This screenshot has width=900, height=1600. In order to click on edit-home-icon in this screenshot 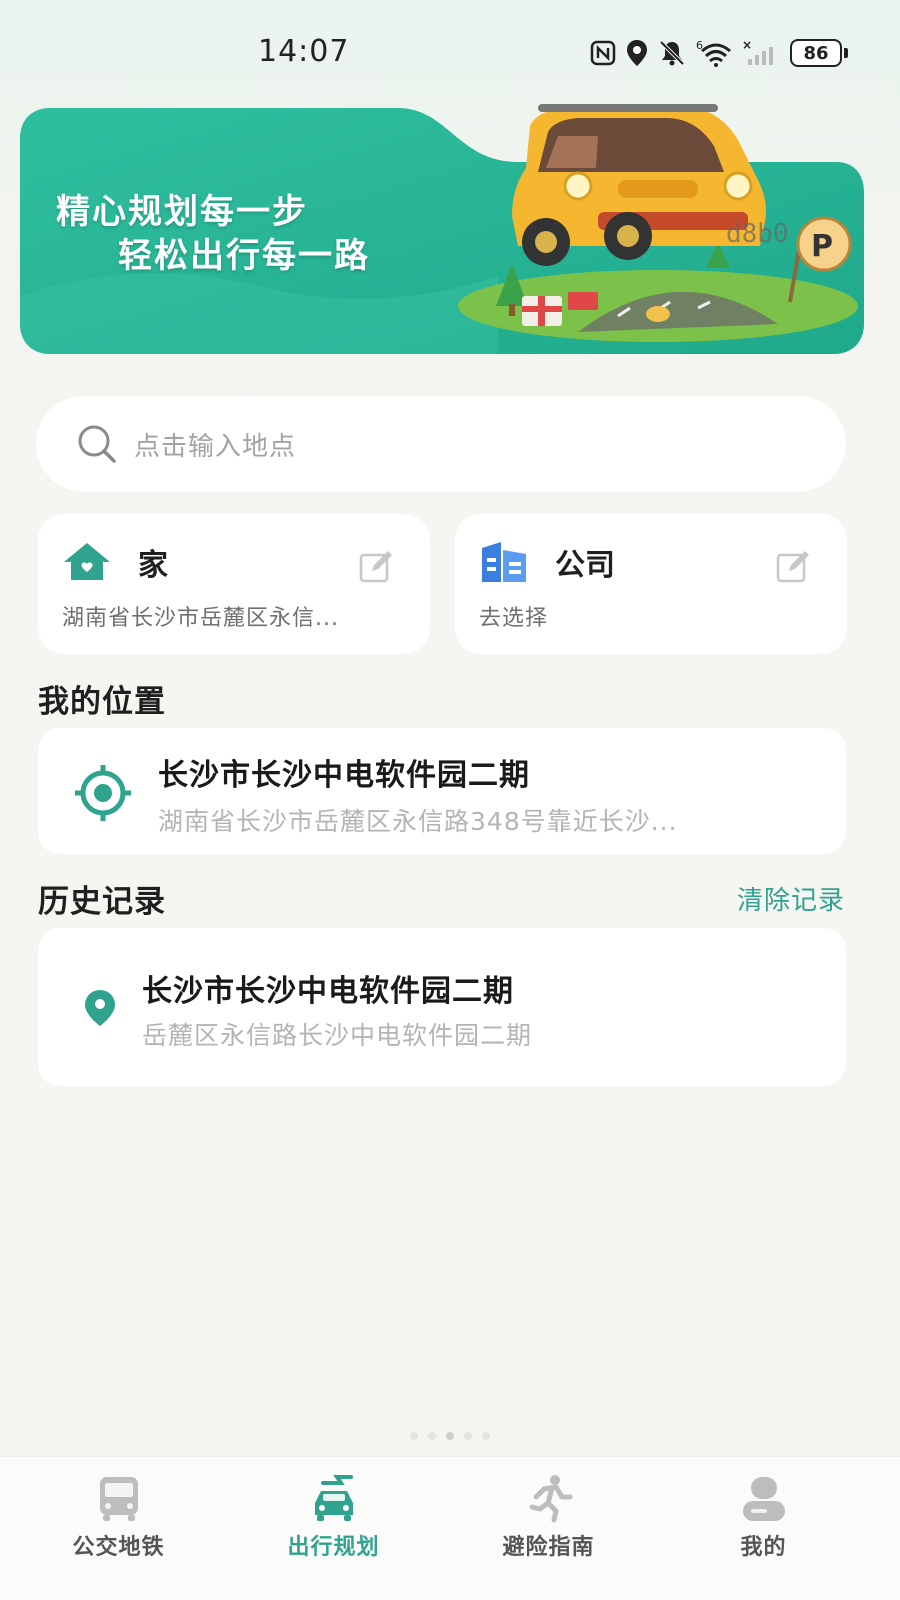, I will do `click(376, 566)`.